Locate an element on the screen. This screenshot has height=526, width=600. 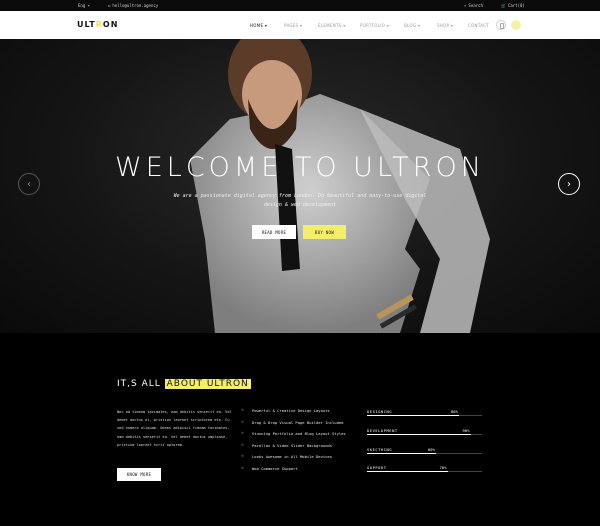
nav-item-portfolio: PORTFOLIO ▾ is located at coordinates (374, 25).